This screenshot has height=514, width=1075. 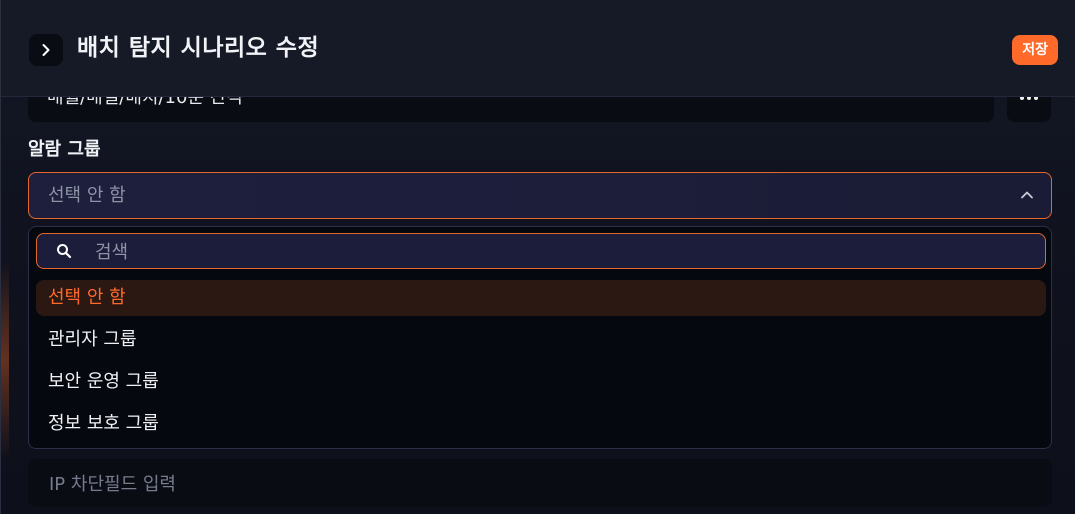 I want to click on collapse-panel-button, so click(x=46, y=50).